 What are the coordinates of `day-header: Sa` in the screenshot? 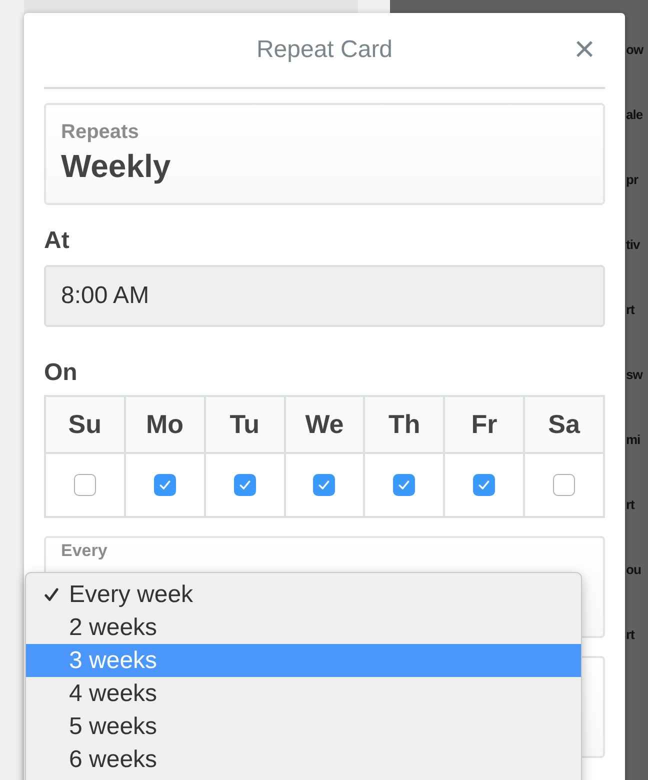 It's located at (565, 425).